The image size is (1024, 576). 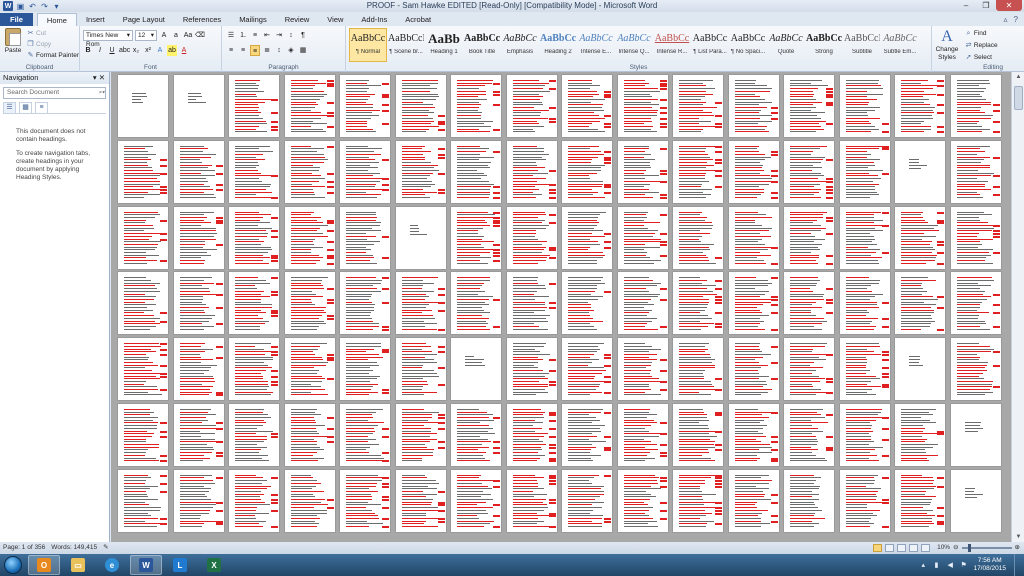 I want to click on start-button, so click(x=13, y=565).